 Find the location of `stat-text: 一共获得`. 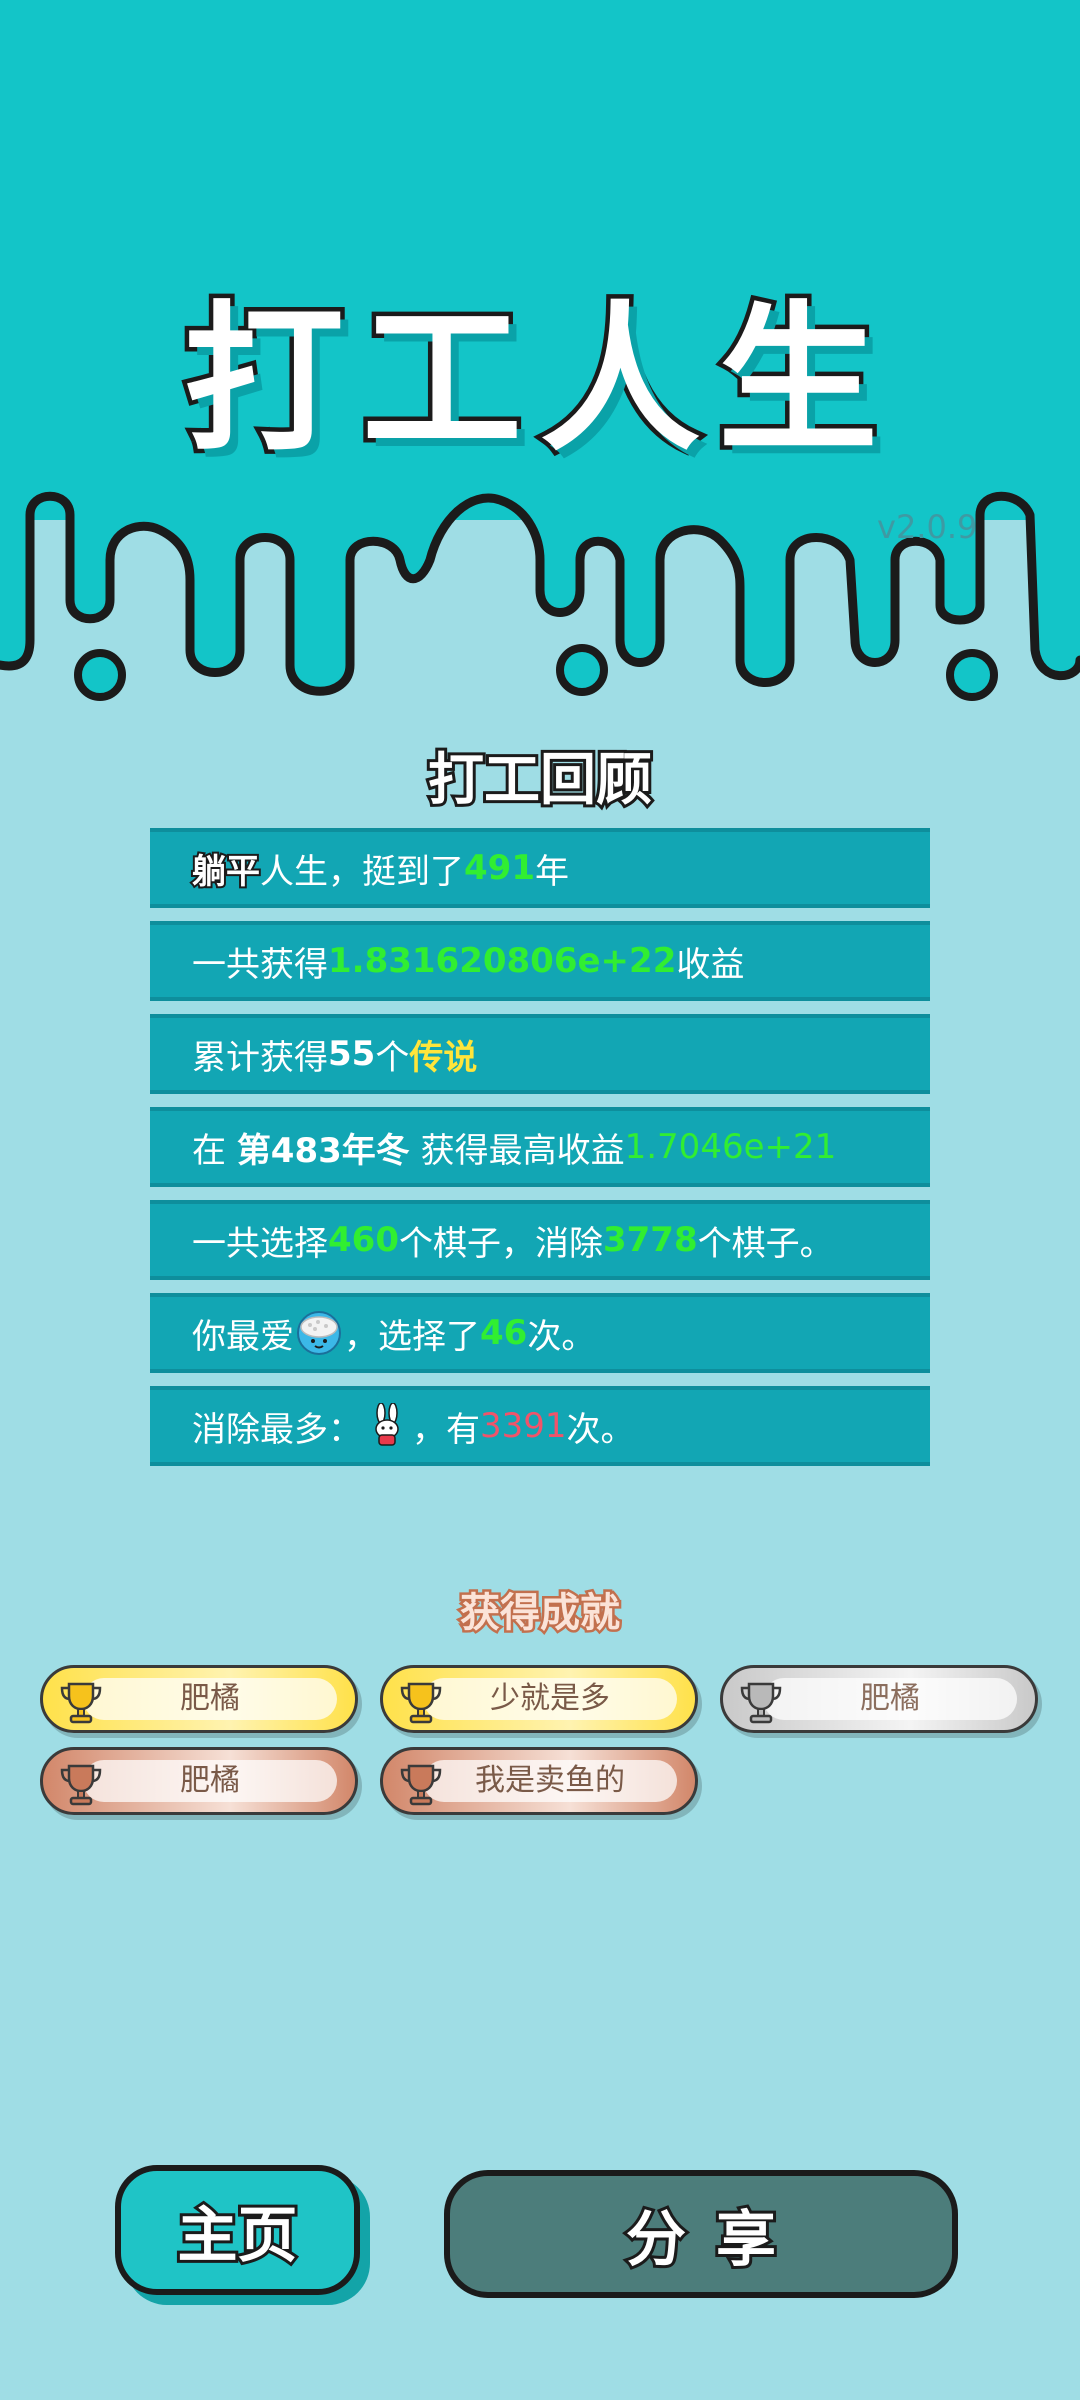

stat-text: 一共获得 is located at coordinates (260, 964).